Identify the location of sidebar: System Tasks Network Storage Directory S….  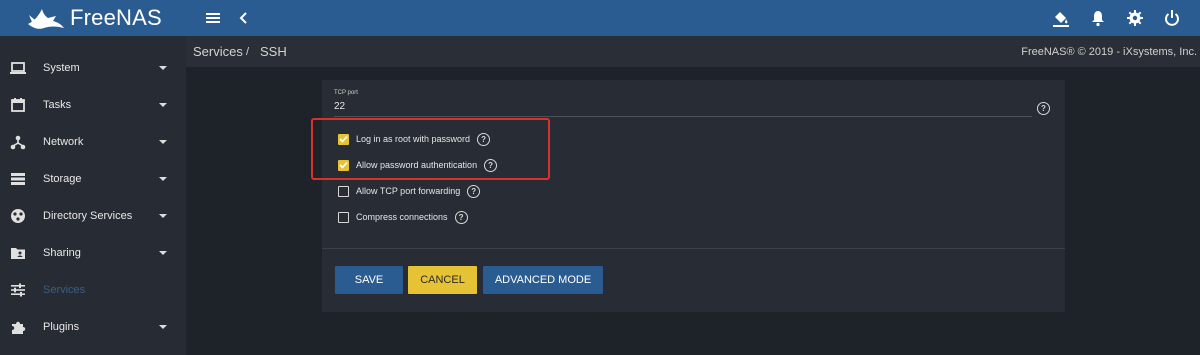
(93, 195).